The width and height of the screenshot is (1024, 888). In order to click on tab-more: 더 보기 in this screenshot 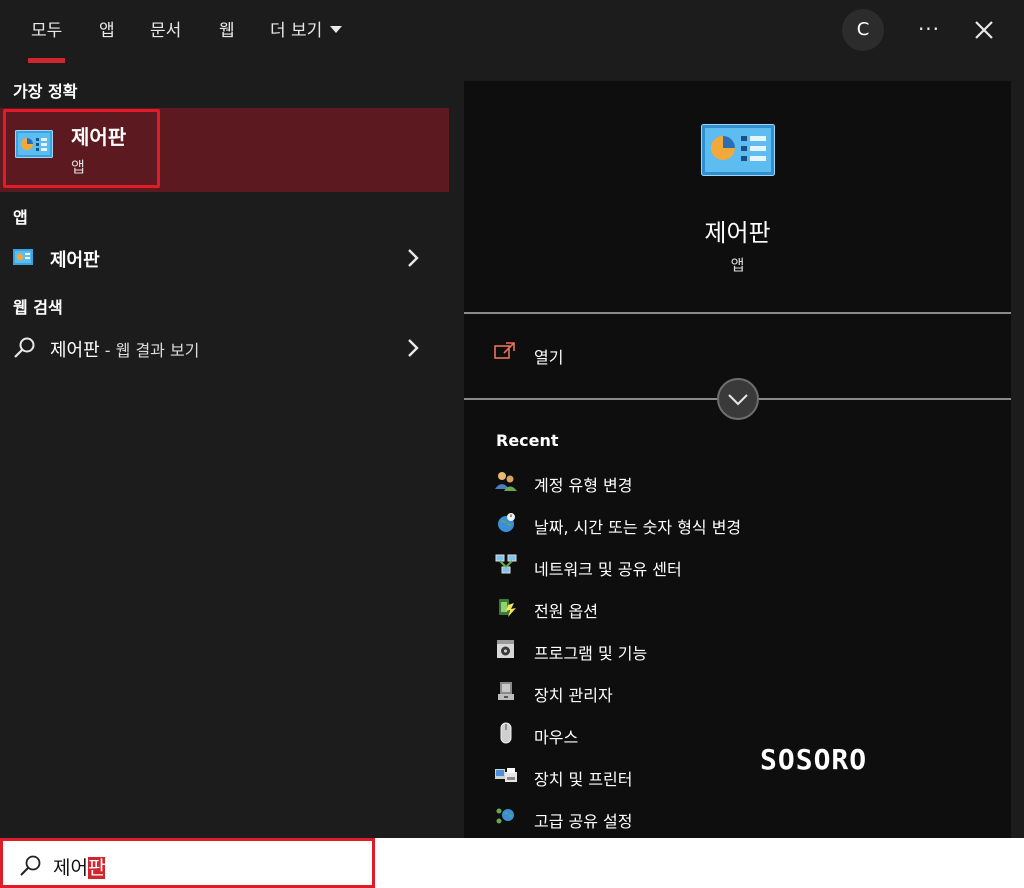, I will do `click(306, 31)`.